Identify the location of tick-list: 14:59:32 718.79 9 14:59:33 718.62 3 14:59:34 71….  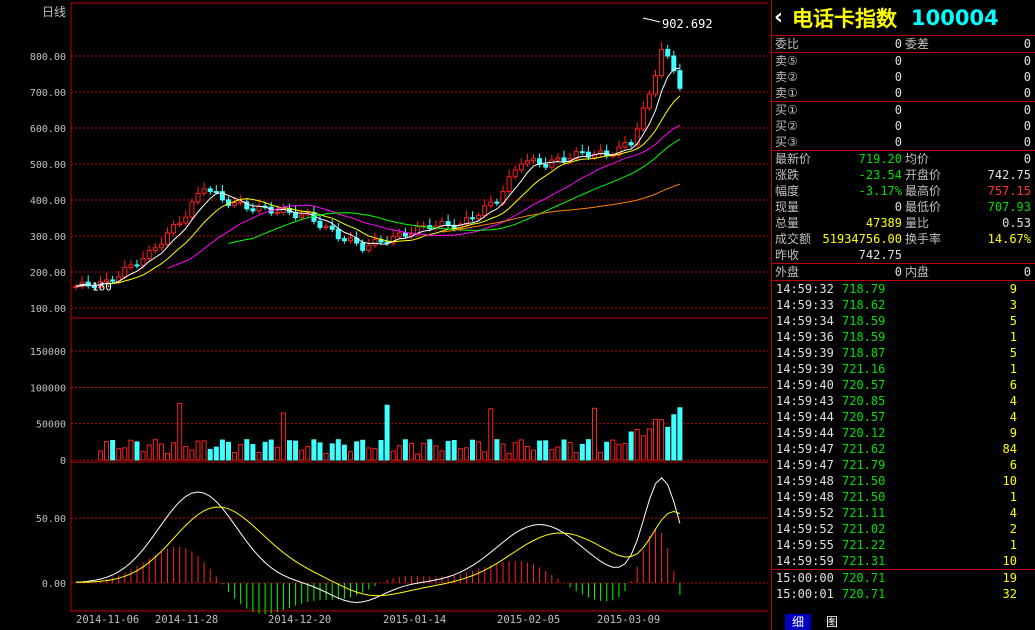
(903, 441).